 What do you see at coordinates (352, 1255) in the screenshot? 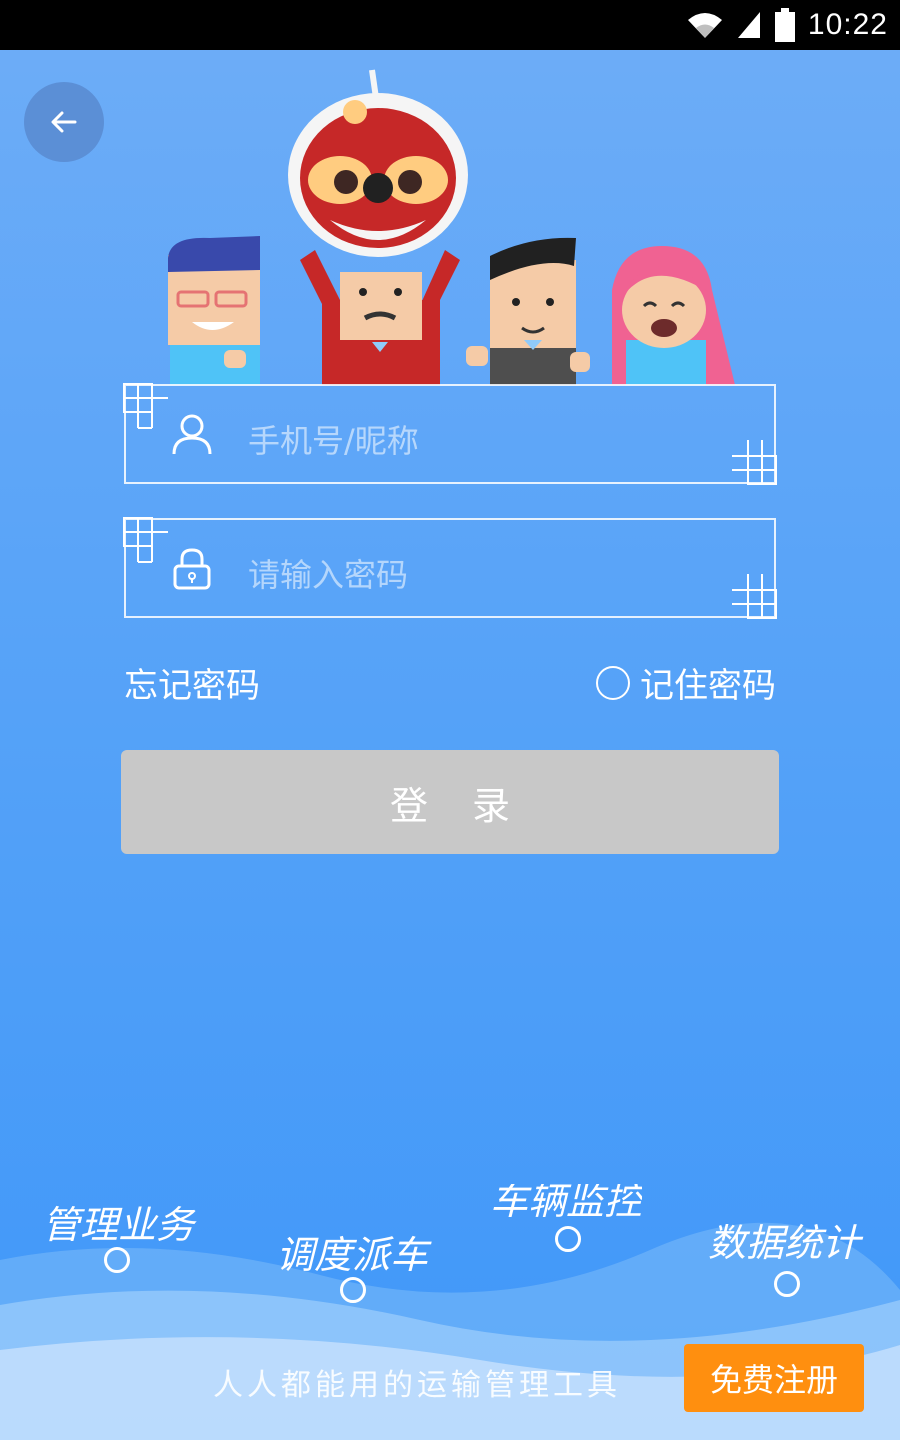
I see `feature-label-dispatch: 调度派车` at bounding box center [352, 1255].